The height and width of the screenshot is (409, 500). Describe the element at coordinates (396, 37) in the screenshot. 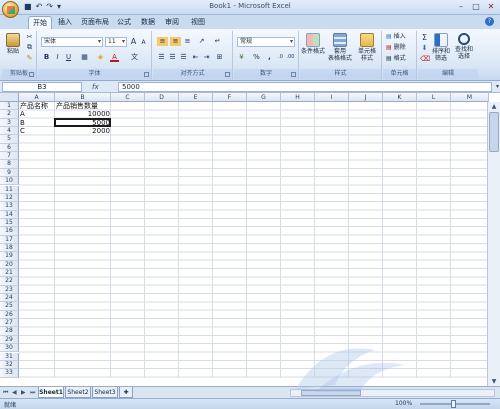

I see `insert-cells-button: ▤ 插入` at that location.